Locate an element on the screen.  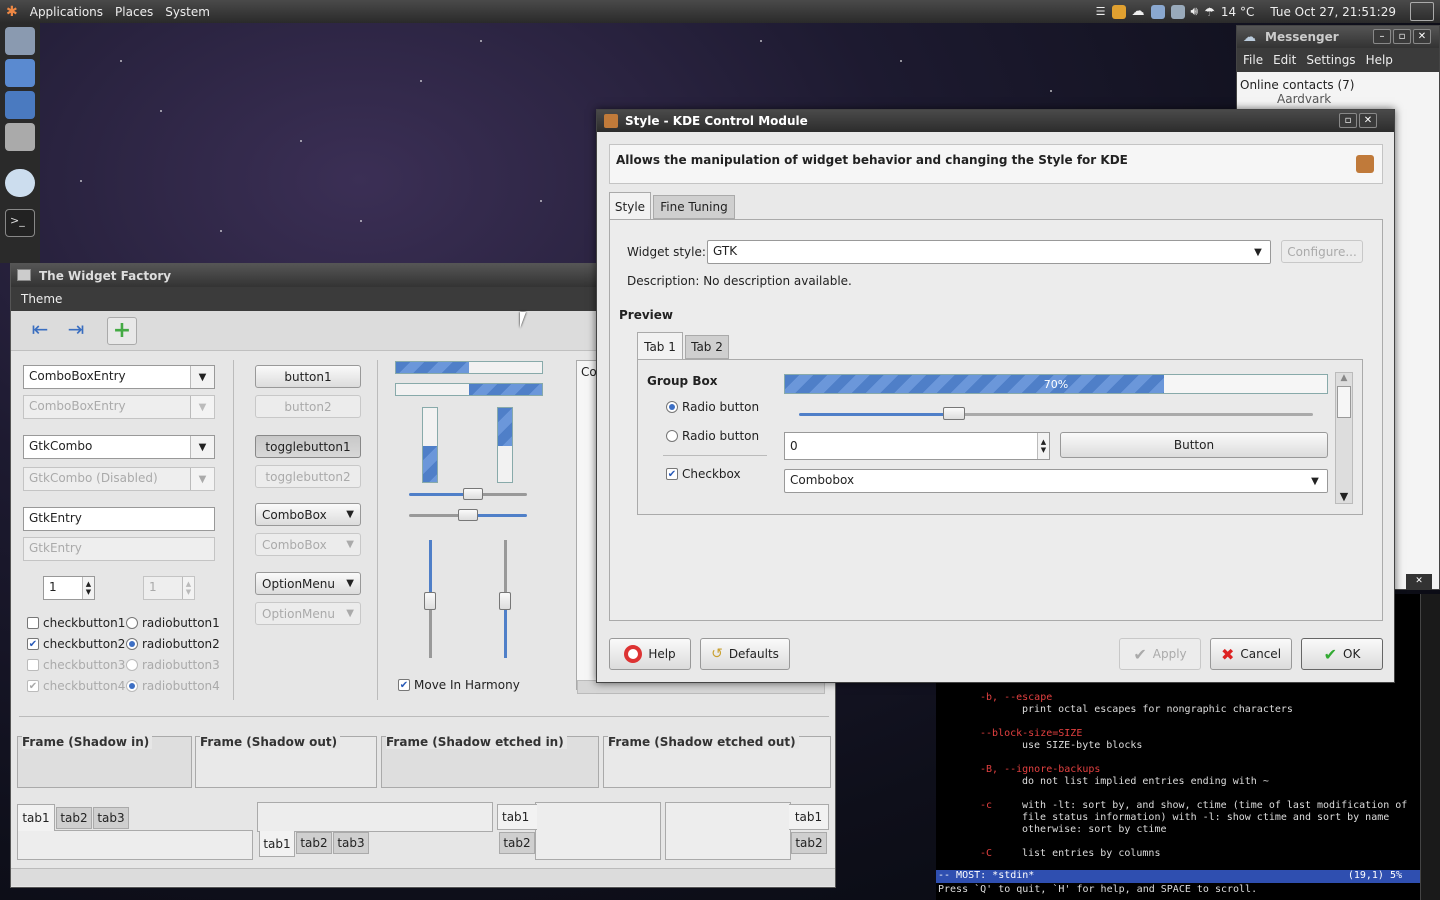
ok-button: ✔ OK is located at coordinates (1342, 654).